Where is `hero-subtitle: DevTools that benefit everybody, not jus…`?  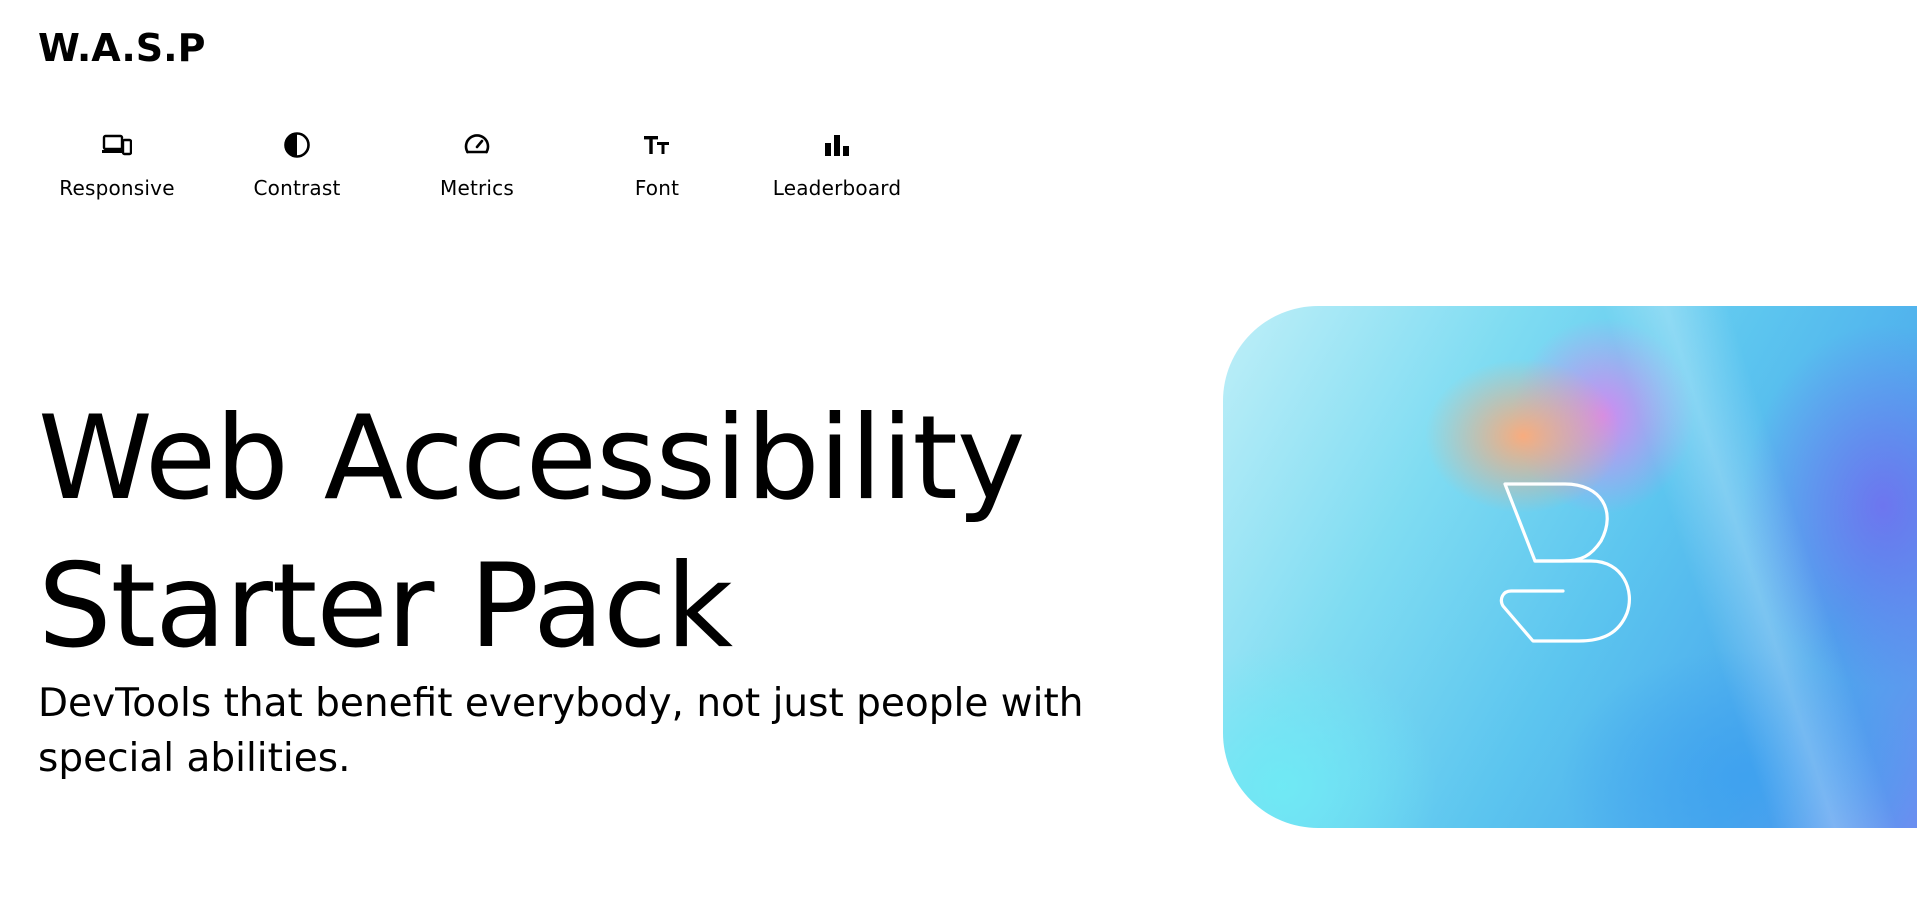
hero-subtitle: DevTools that benefit everybody, not jus… is located at coordinates (561, 731).